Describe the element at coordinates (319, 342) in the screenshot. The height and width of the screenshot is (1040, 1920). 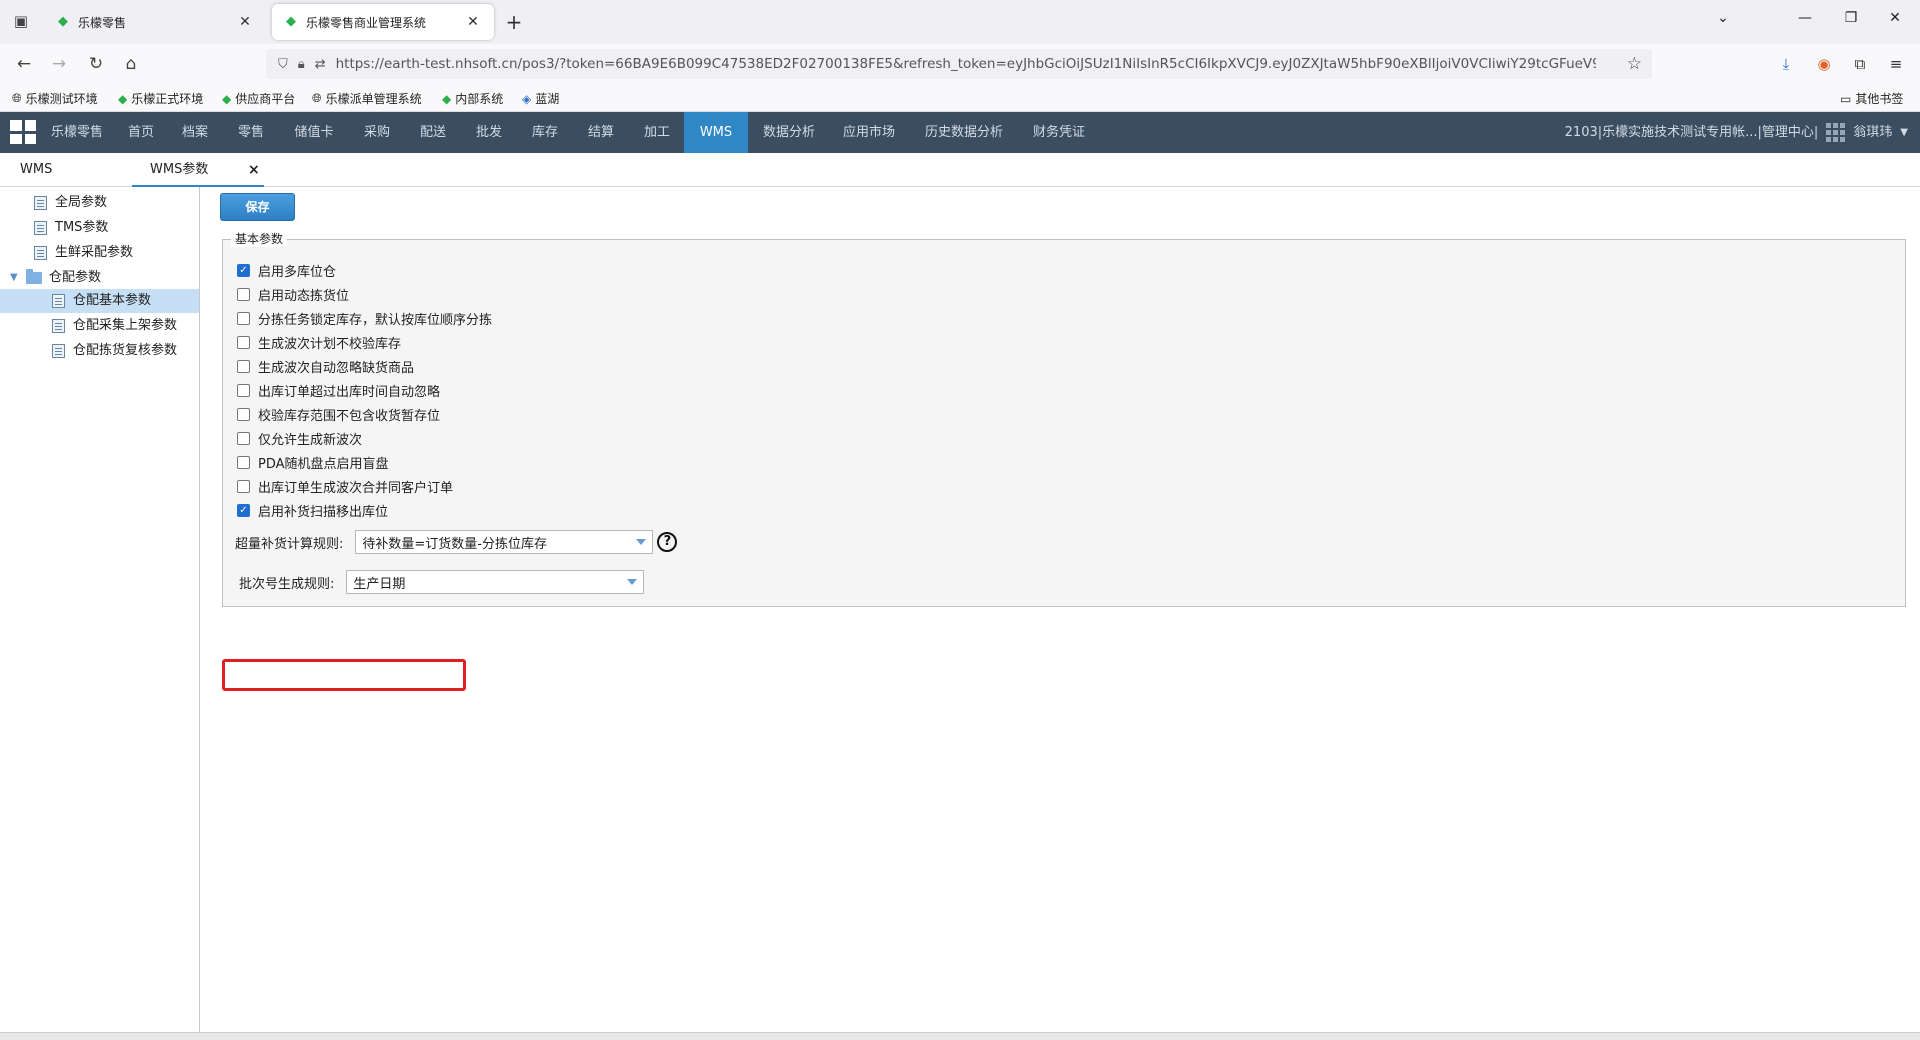
I see `option-row: 生成波次计划不校验库存` at that location.